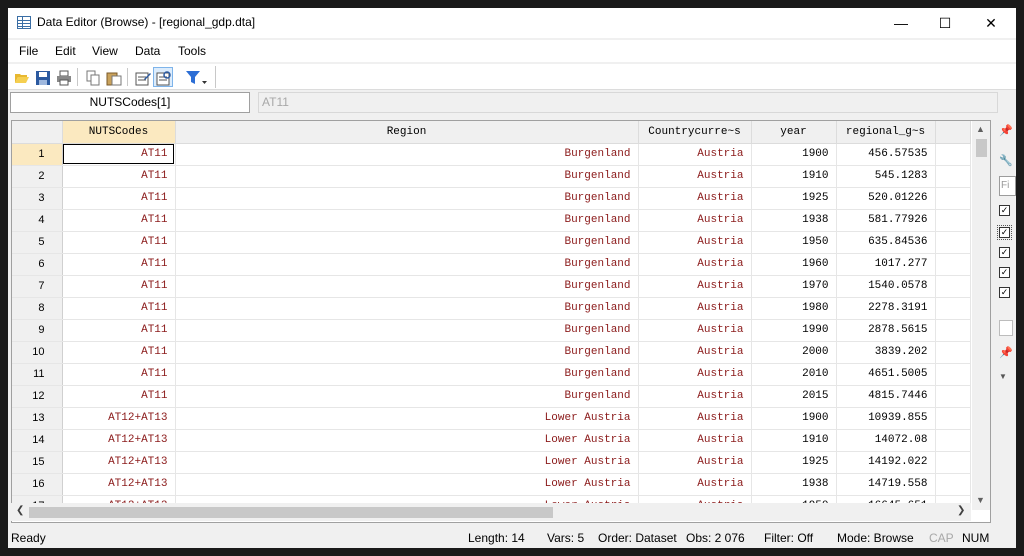 This screenshot has height=556, width=1024. What do you see at coordinates (37, 484) in the screenshot?
I see `row-number: 16` at bounding box center [37, 484].